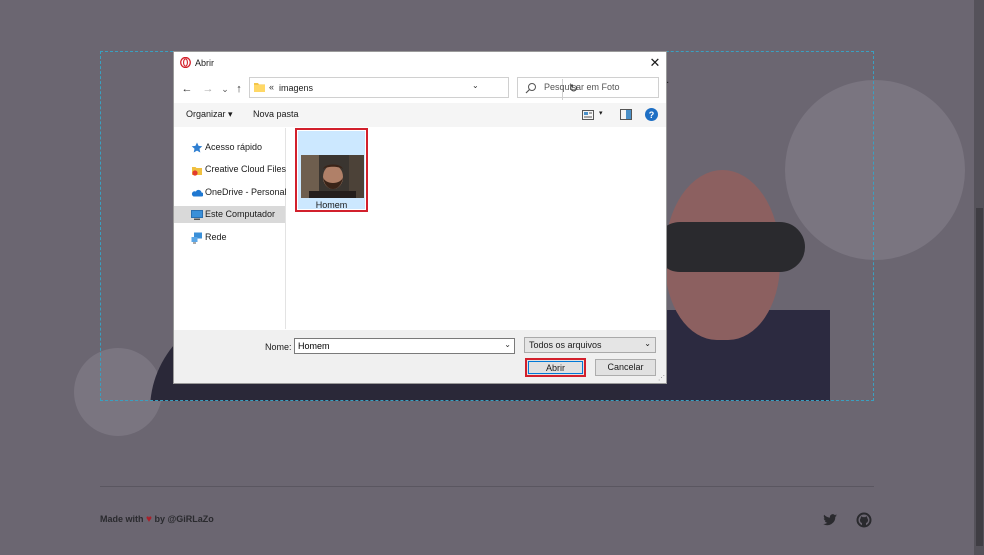  Describe the element at coordinates (209, 114) in the screenshot. I see `organize-button: Organizar ▾` at that location.